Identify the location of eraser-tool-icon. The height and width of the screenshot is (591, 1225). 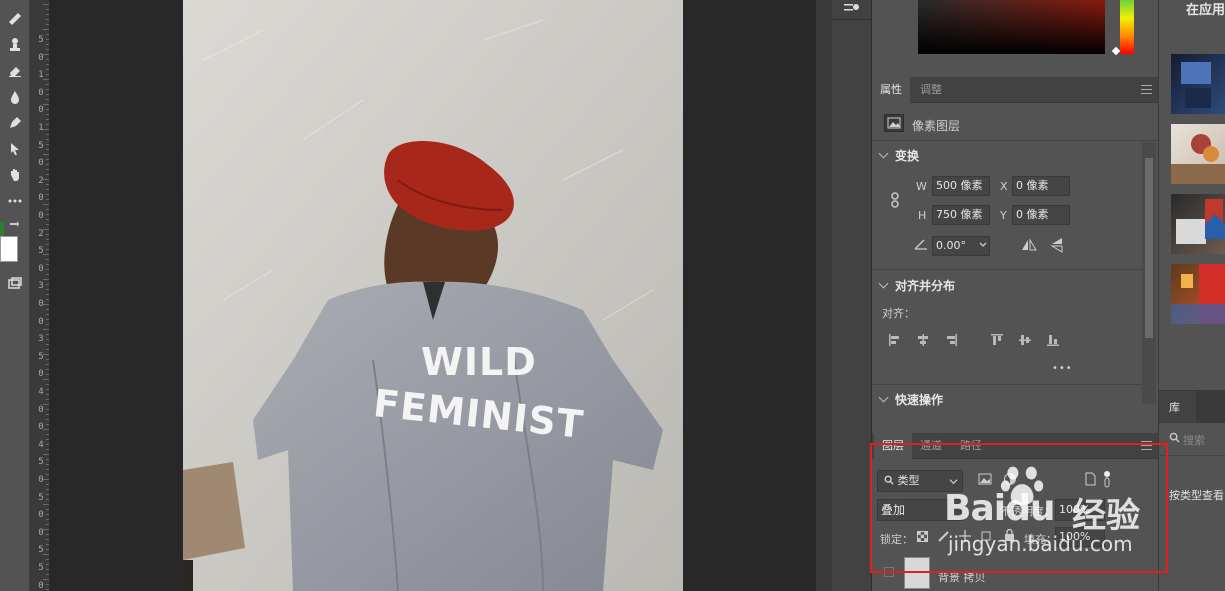
(15, 71).